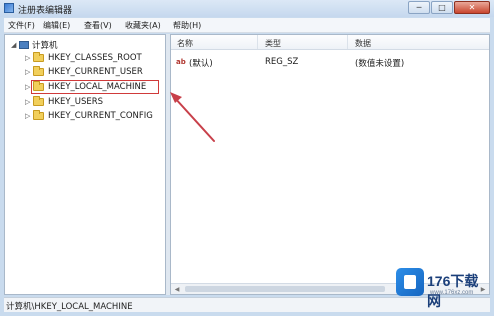  What do you see at coordinates (56, 25) in the screenshot?
I see `menu-edit: 编辑(E)` at bounding box center [56, 25].